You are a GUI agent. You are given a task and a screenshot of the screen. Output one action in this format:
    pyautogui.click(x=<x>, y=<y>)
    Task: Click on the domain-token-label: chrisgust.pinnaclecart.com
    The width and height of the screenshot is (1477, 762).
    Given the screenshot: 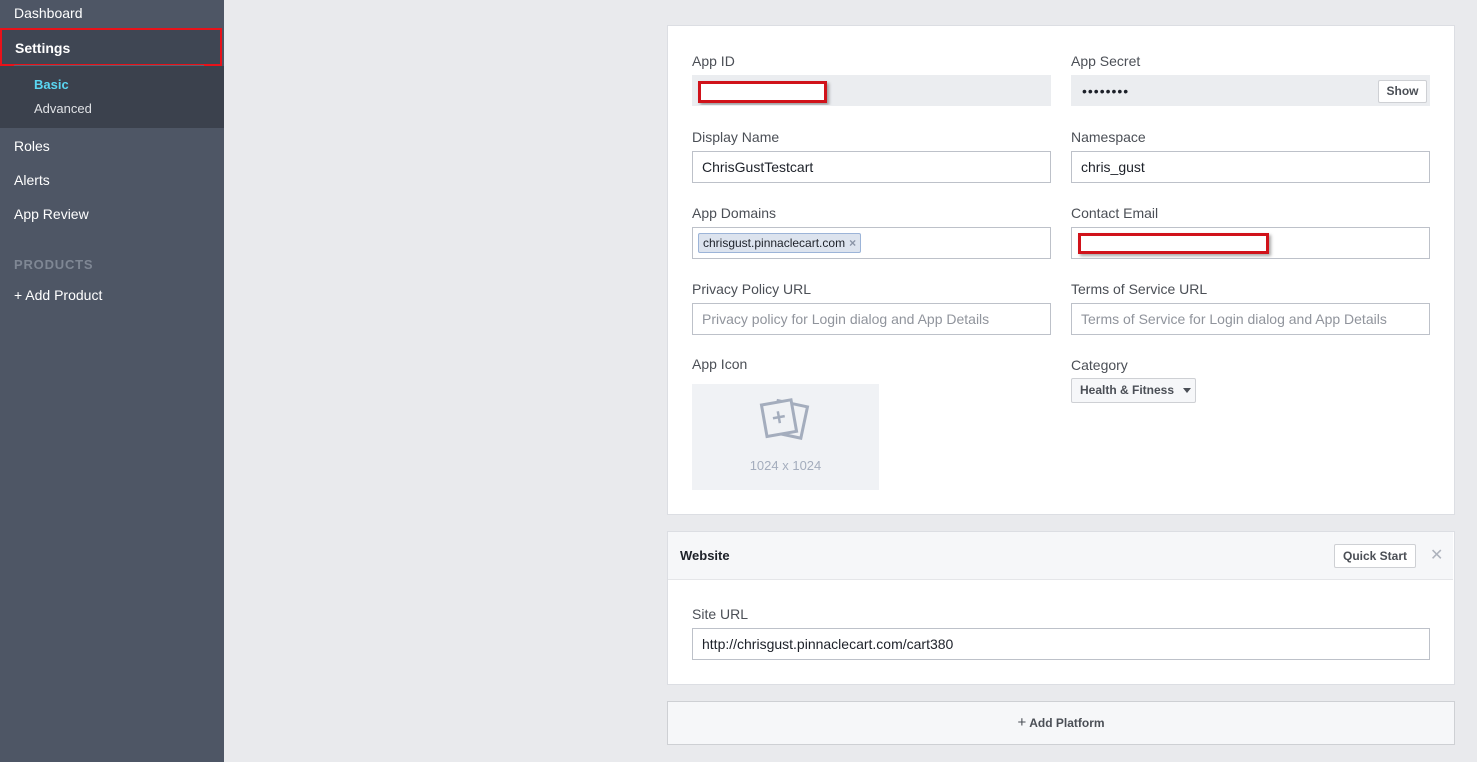 What is the action you would take?
    pyautogui.click(x=774, y=243)
    